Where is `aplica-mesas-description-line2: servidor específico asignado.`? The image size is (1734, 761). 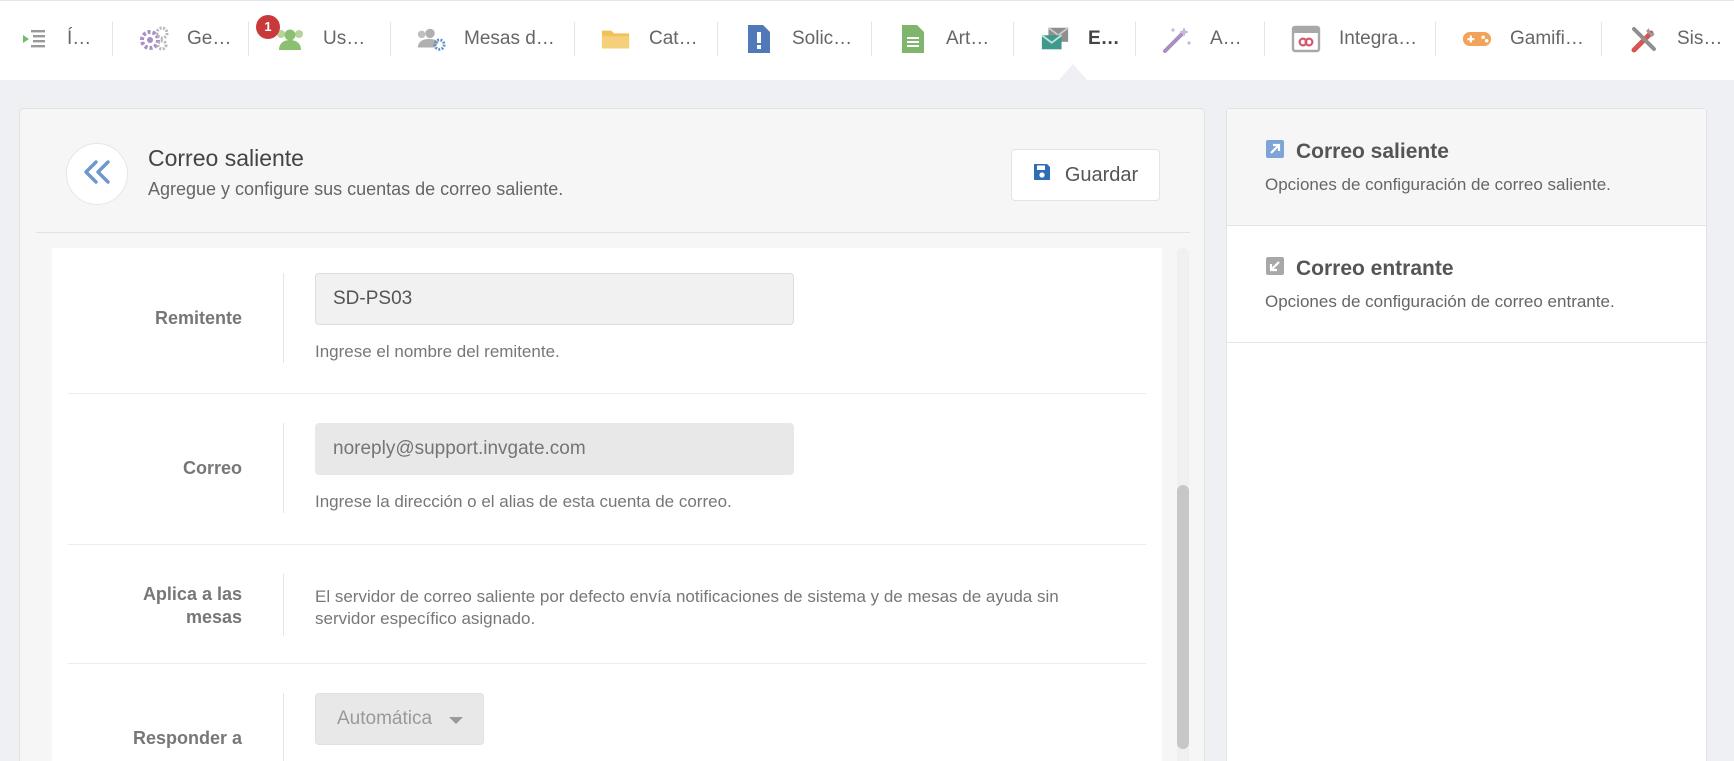
aplica-mesas-description-line2: servidor específico asignado. is located at coordinates (425, 618).